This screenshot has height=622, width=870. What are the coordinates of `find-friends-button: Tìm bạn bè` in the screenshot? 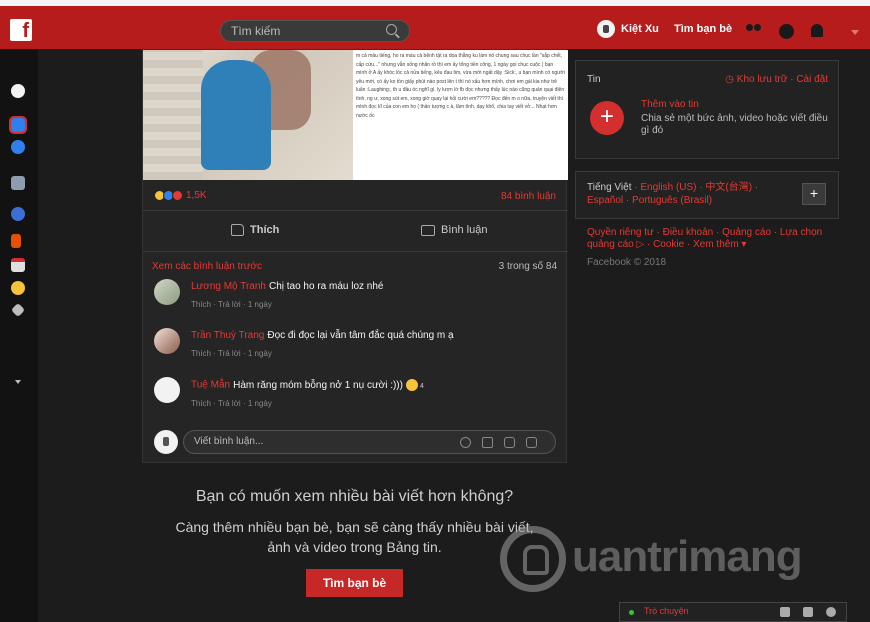 It's located at (354, 583).